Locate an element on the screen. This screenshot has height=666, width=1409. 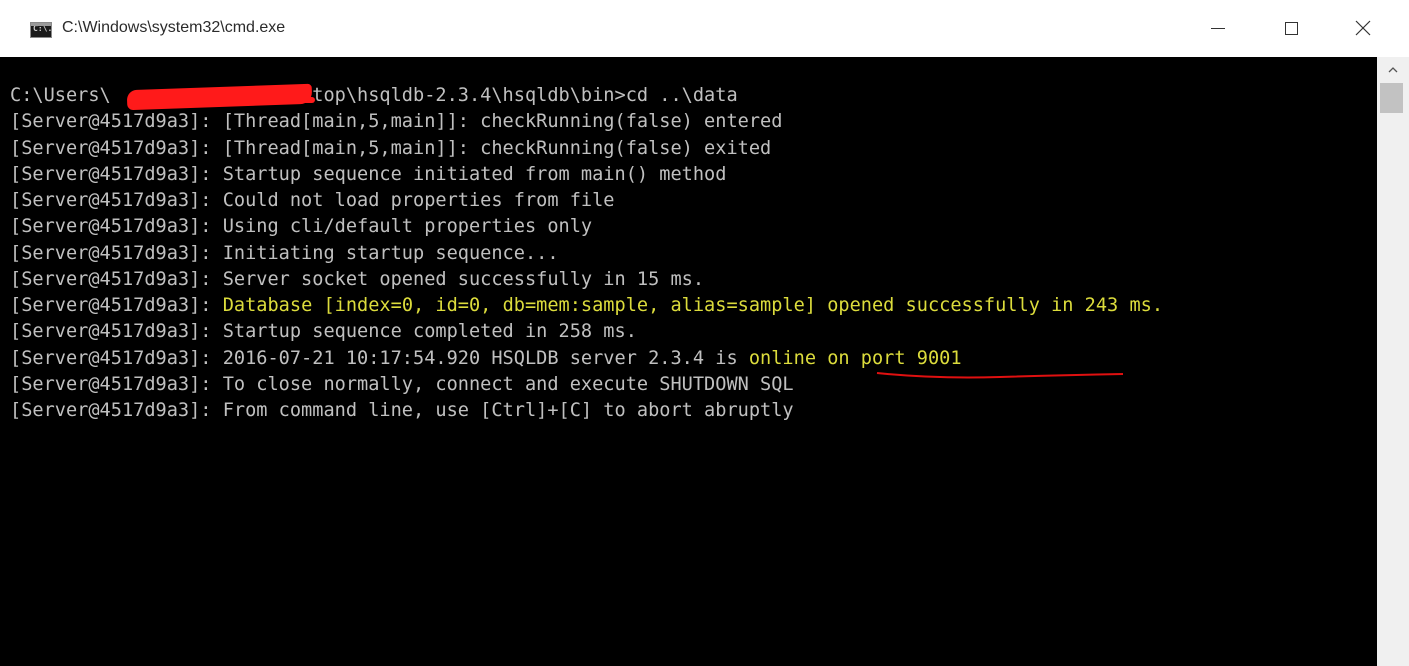
title-bar: C:\. C:\Windows\system32\cmd.exe is located at coordinates (704, 28).